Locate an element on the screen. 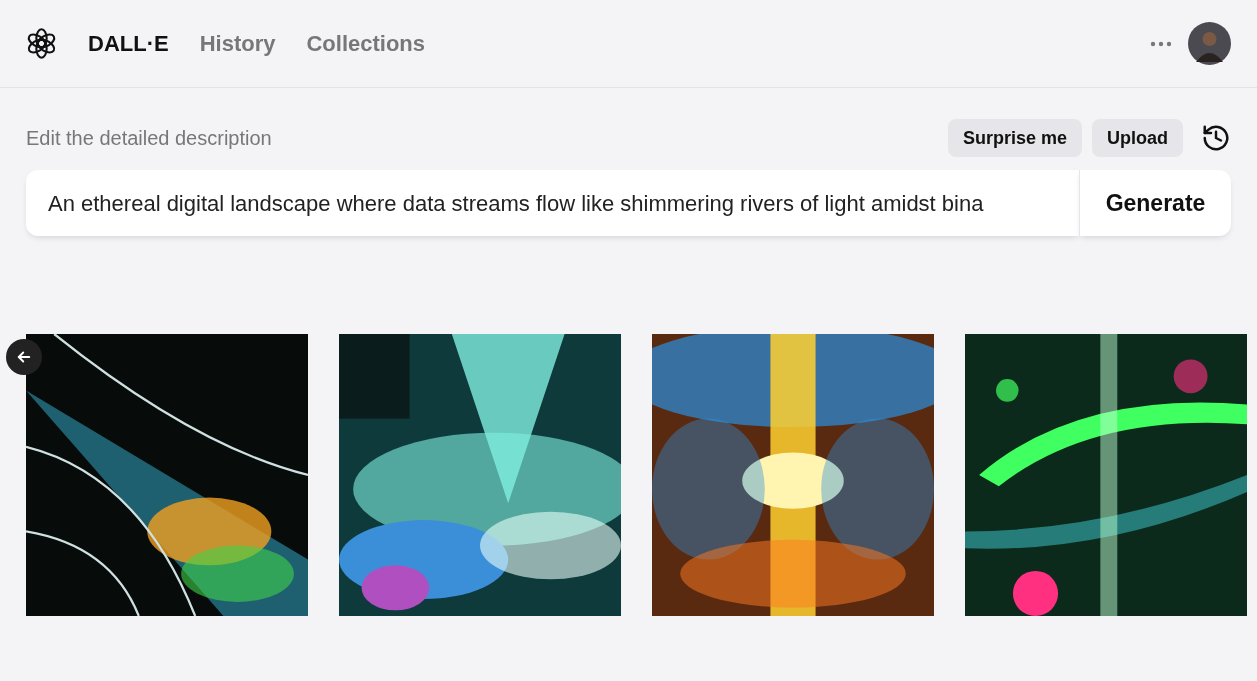  history-icon is located at coordinates (1216, 138).